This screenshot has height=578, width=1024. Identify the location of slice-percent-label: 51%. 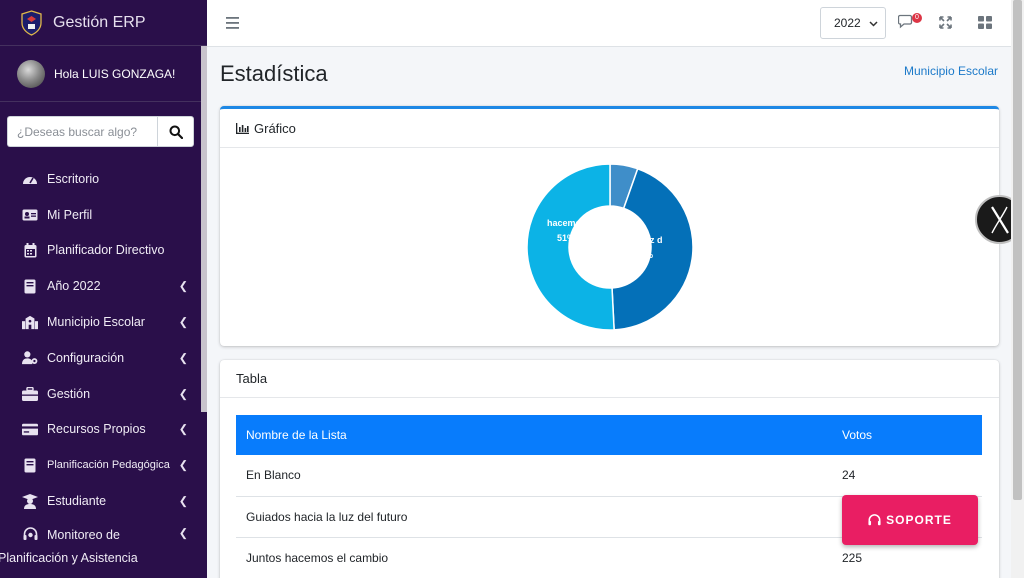
(566, 238).